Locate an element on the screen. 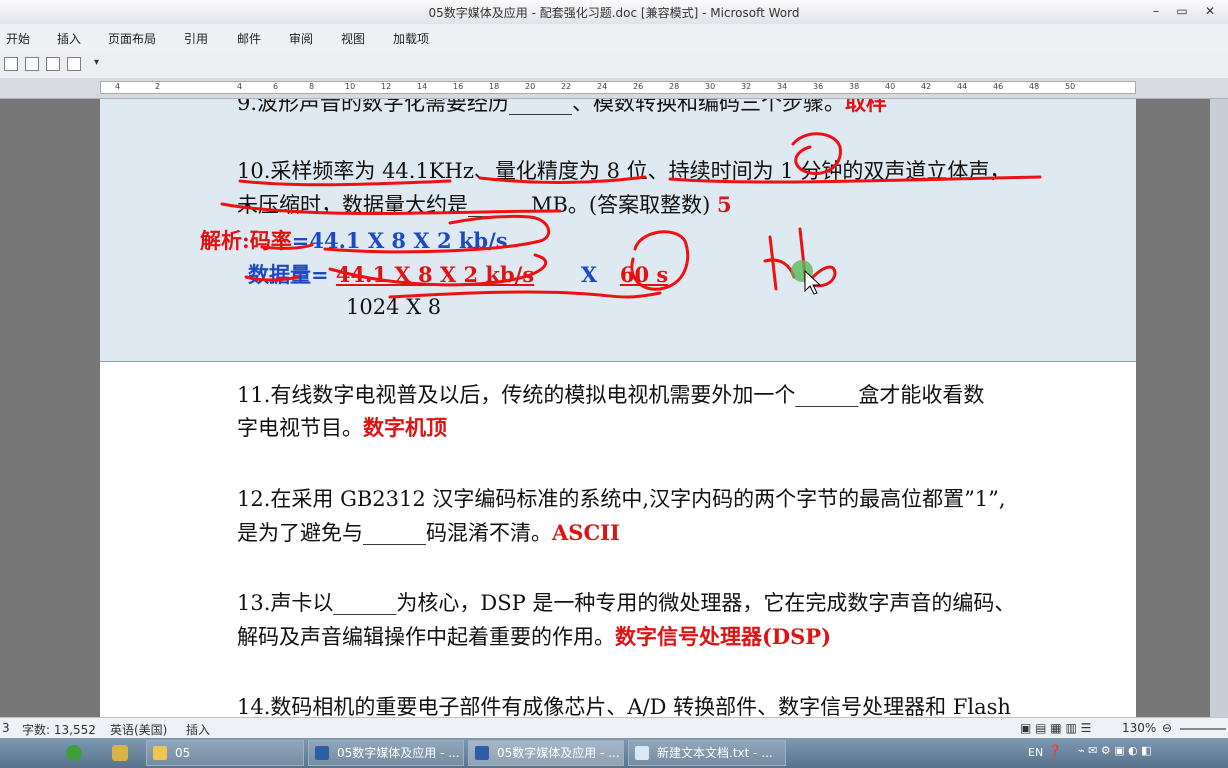  notepad-icon is located at coordinates (642, 753).